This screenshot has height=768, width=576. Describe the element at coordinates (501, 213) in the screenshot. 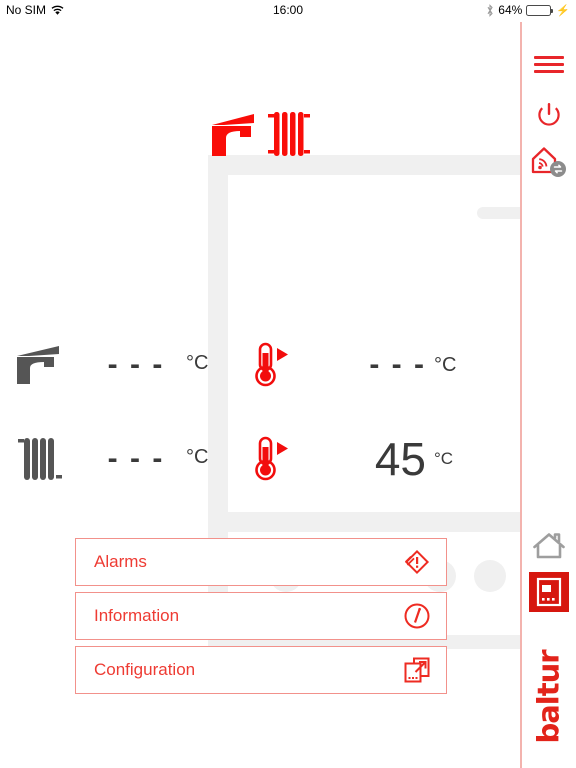

I see `pipe-stub-right` at that location.